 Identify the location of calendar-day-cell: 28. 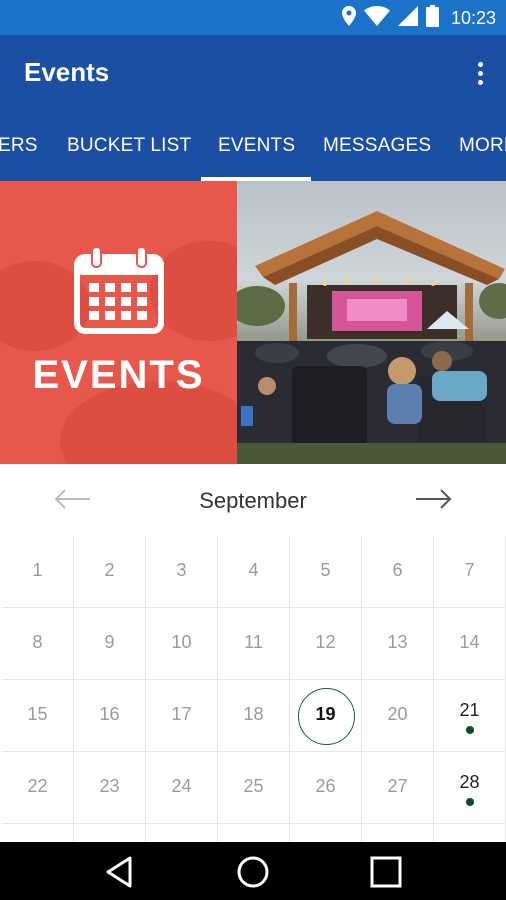
(470, 788).